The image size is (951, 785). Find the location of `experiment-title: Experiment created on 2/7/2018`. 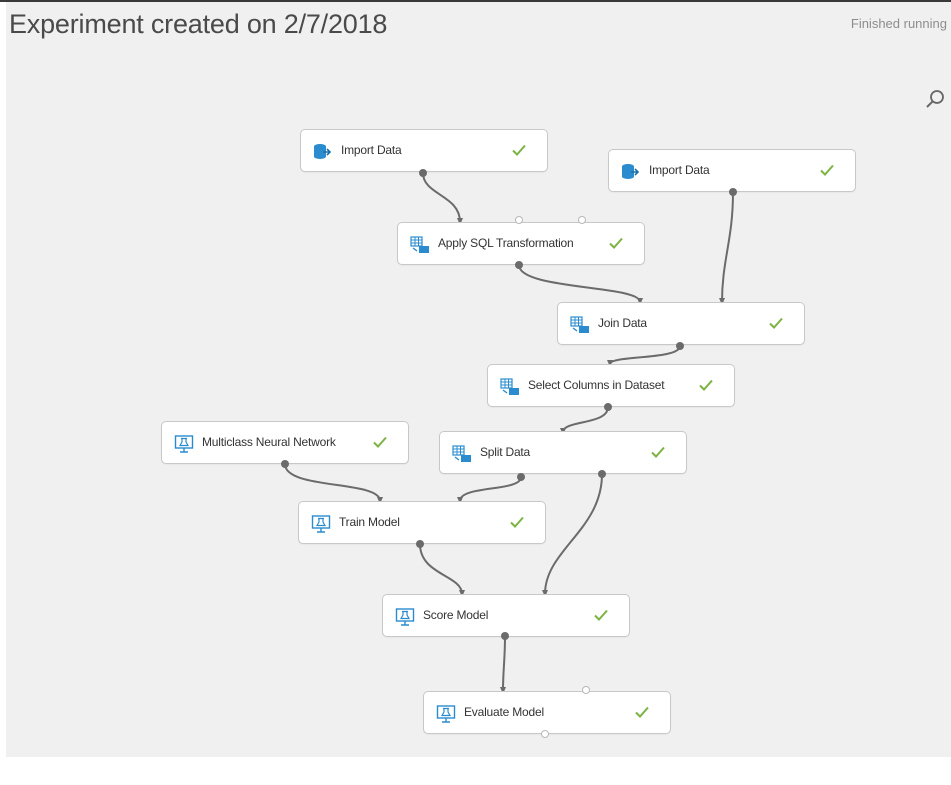

experiment-title: Experiment created on 2/7/2018 is located at coordinates (198, 24).